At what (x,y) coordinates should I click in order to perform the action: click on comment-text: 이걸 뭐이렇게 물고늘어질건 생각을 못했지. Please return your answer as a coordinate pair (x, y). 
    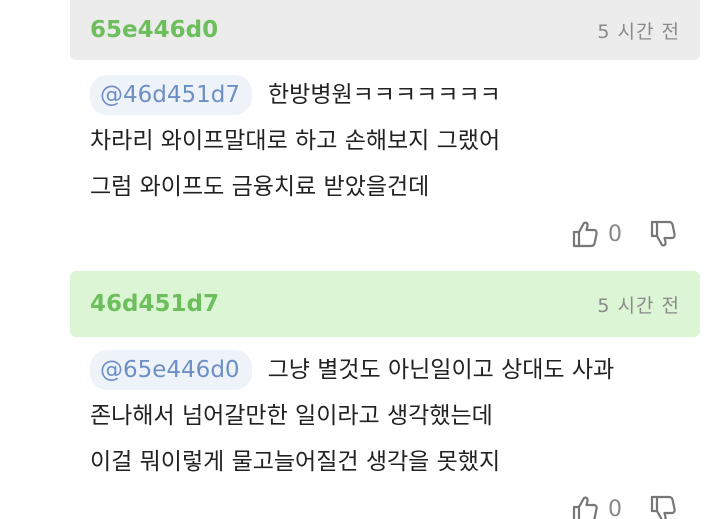
    Looking at the image, I should click on (295, 462).